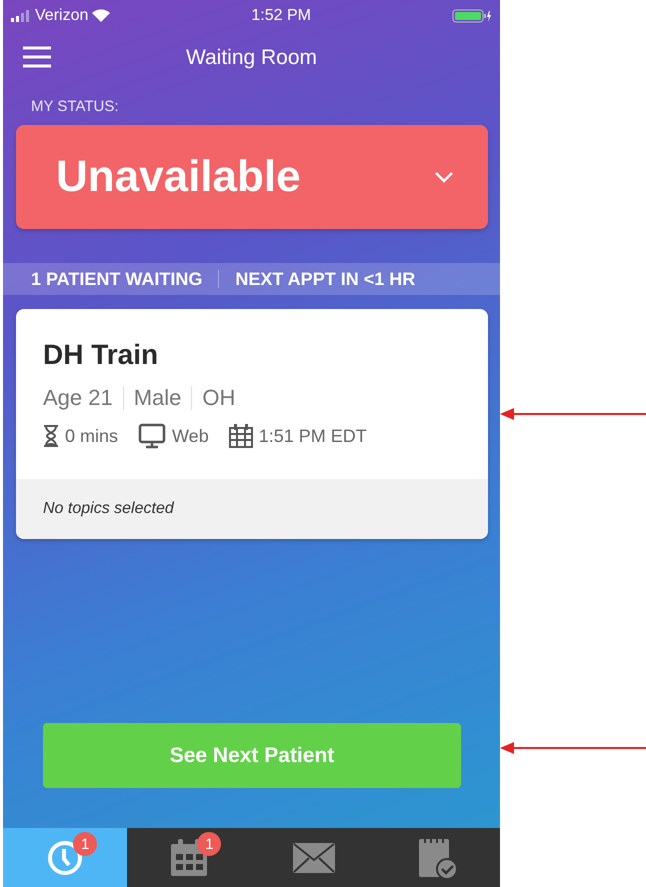 Image resolution: width=646 pixels, height=887 pixels. Describe the element at coordinates (78, 398) in the screenshot. I see `patient-detail: Age 21` at that location.